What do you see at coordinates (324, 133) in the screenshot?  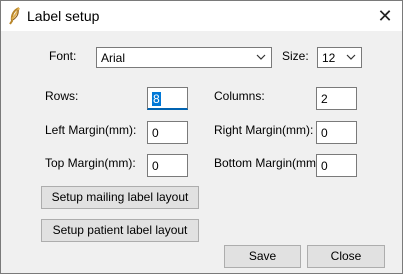 I see `right-margin-input-value: 0` at bounding box center [324, 133].